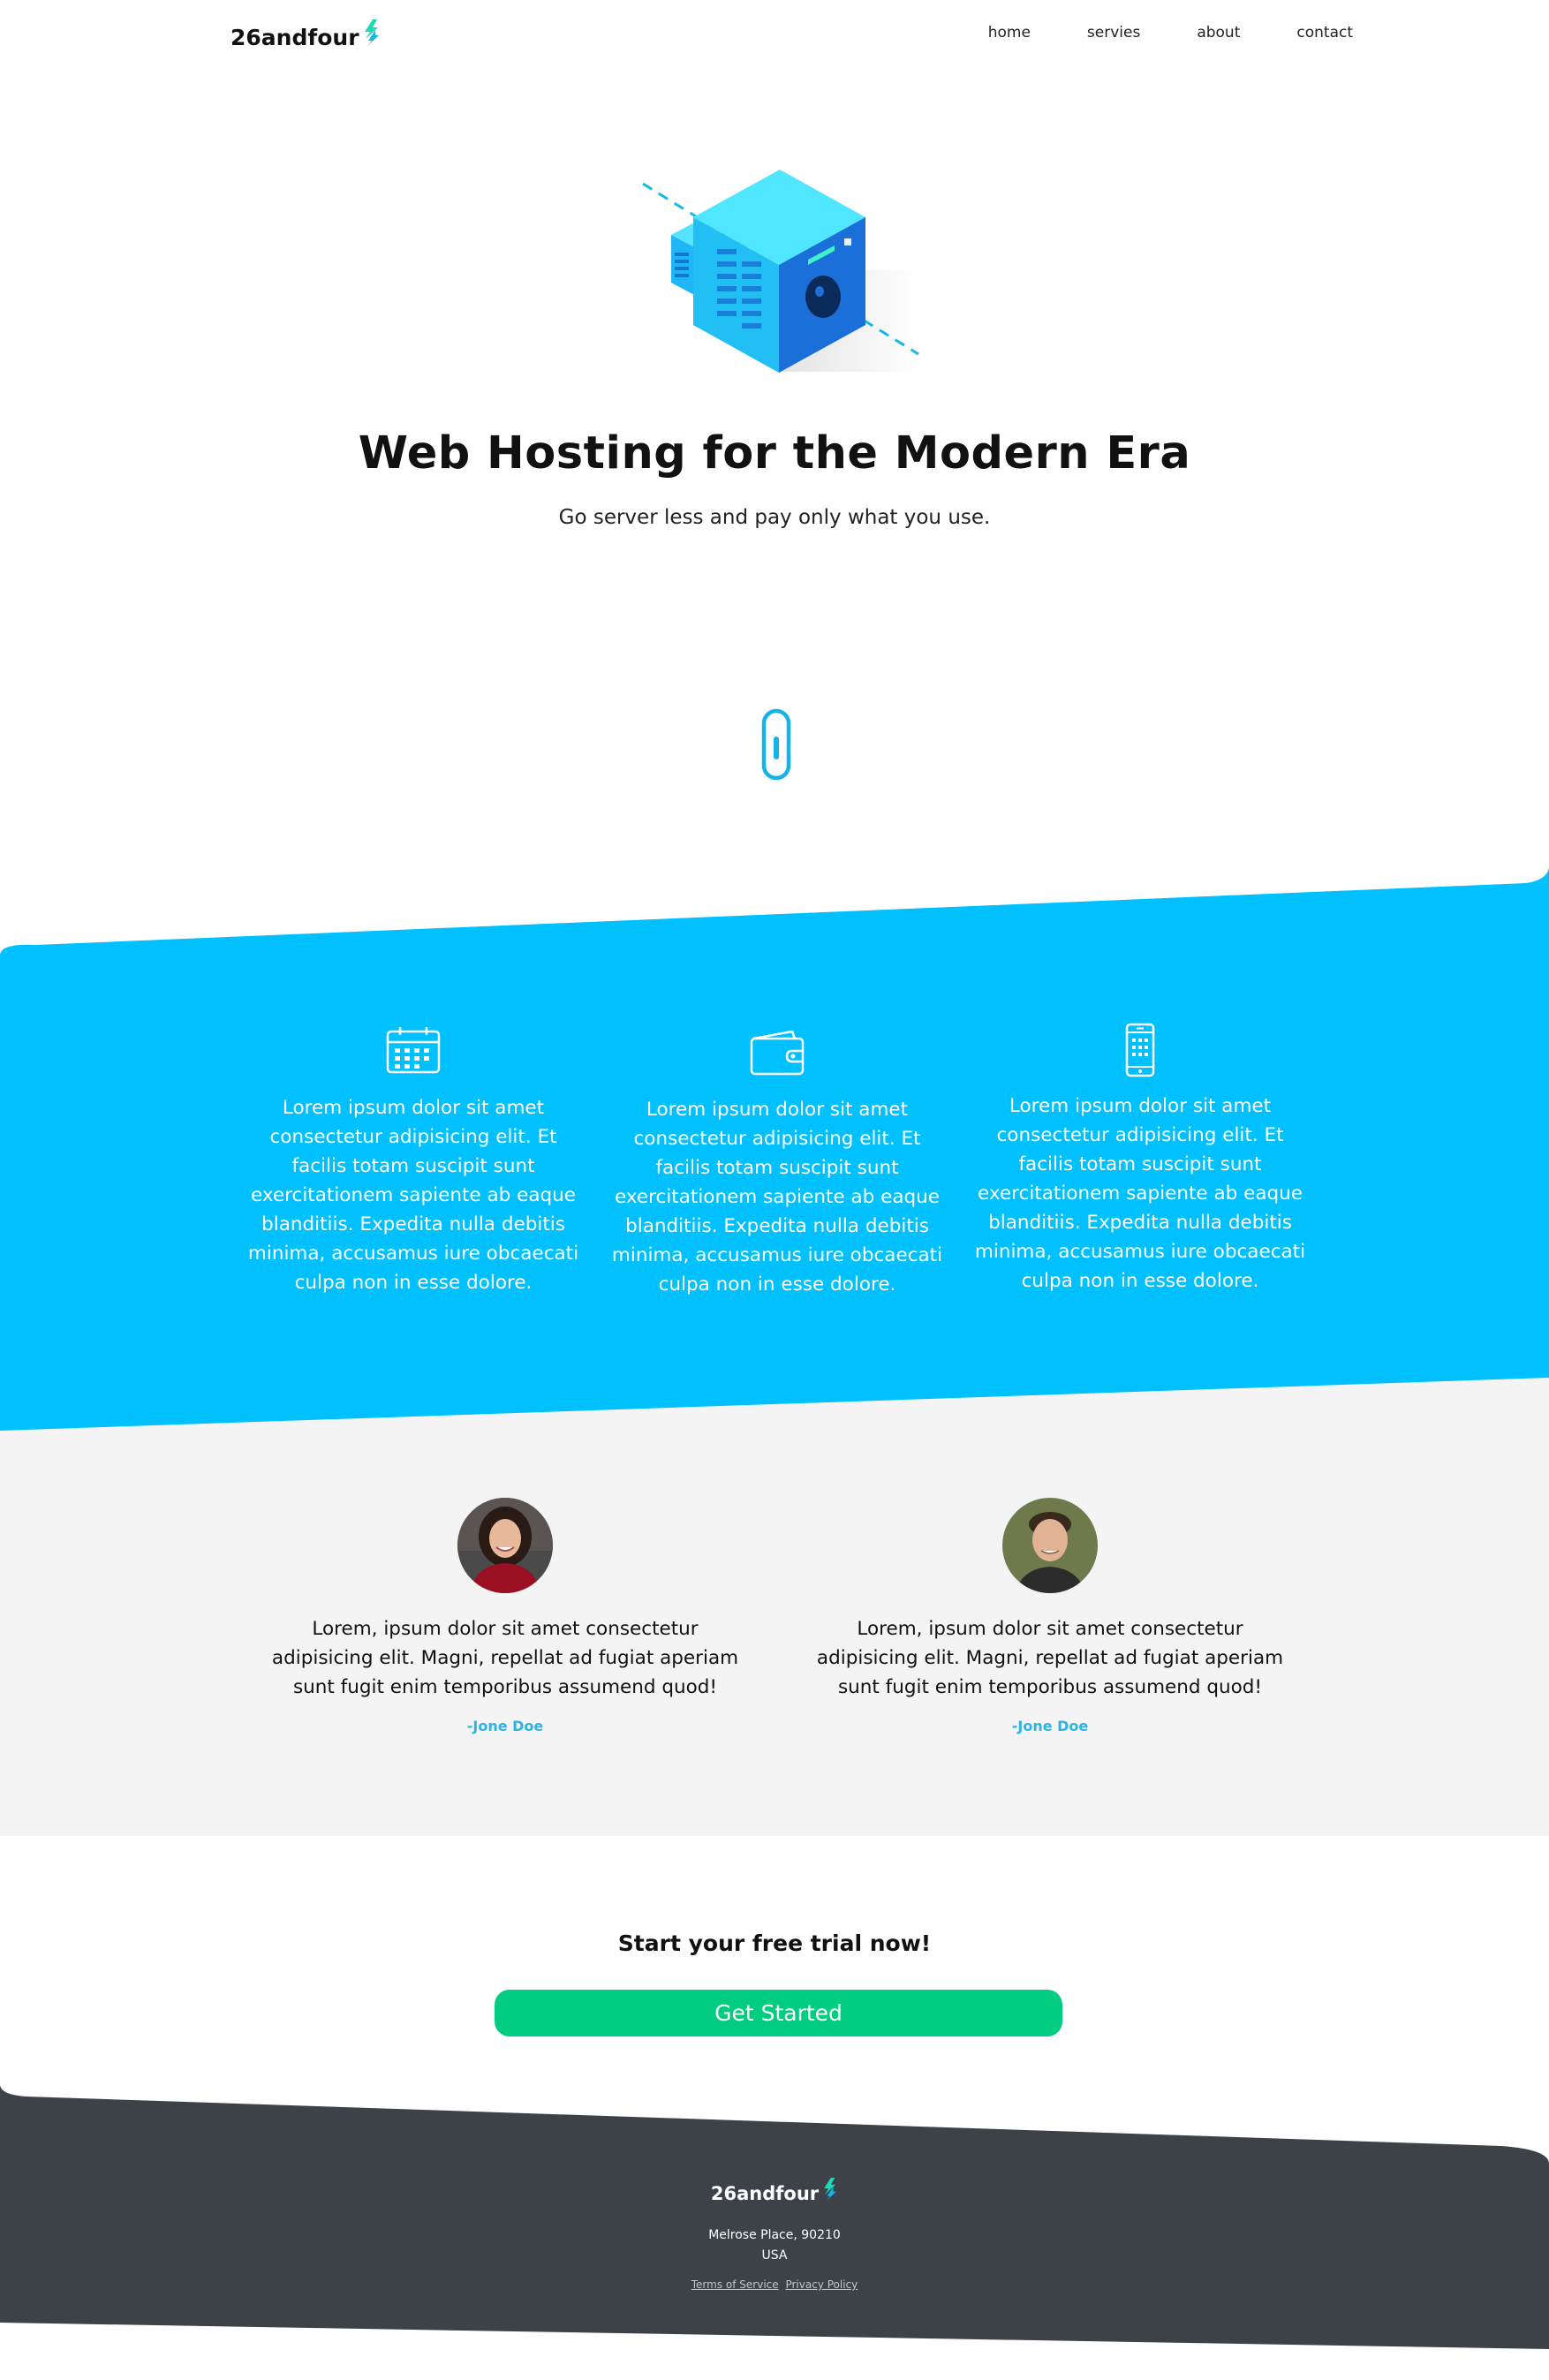 The height and width of the screenshot is (2380, 1549). Describe the element at coordinates (1113, 33) in the screenshot. I see `nav-services-link: servies` at that location.